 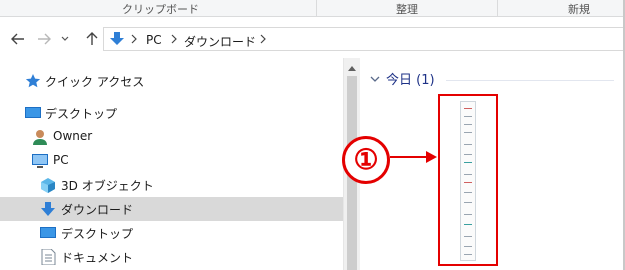 What do you see at coordinates (160, 9) in the screenshot?
I see `ribbon-group-clipboard: クリップボード` at bounding box center [160, 9].